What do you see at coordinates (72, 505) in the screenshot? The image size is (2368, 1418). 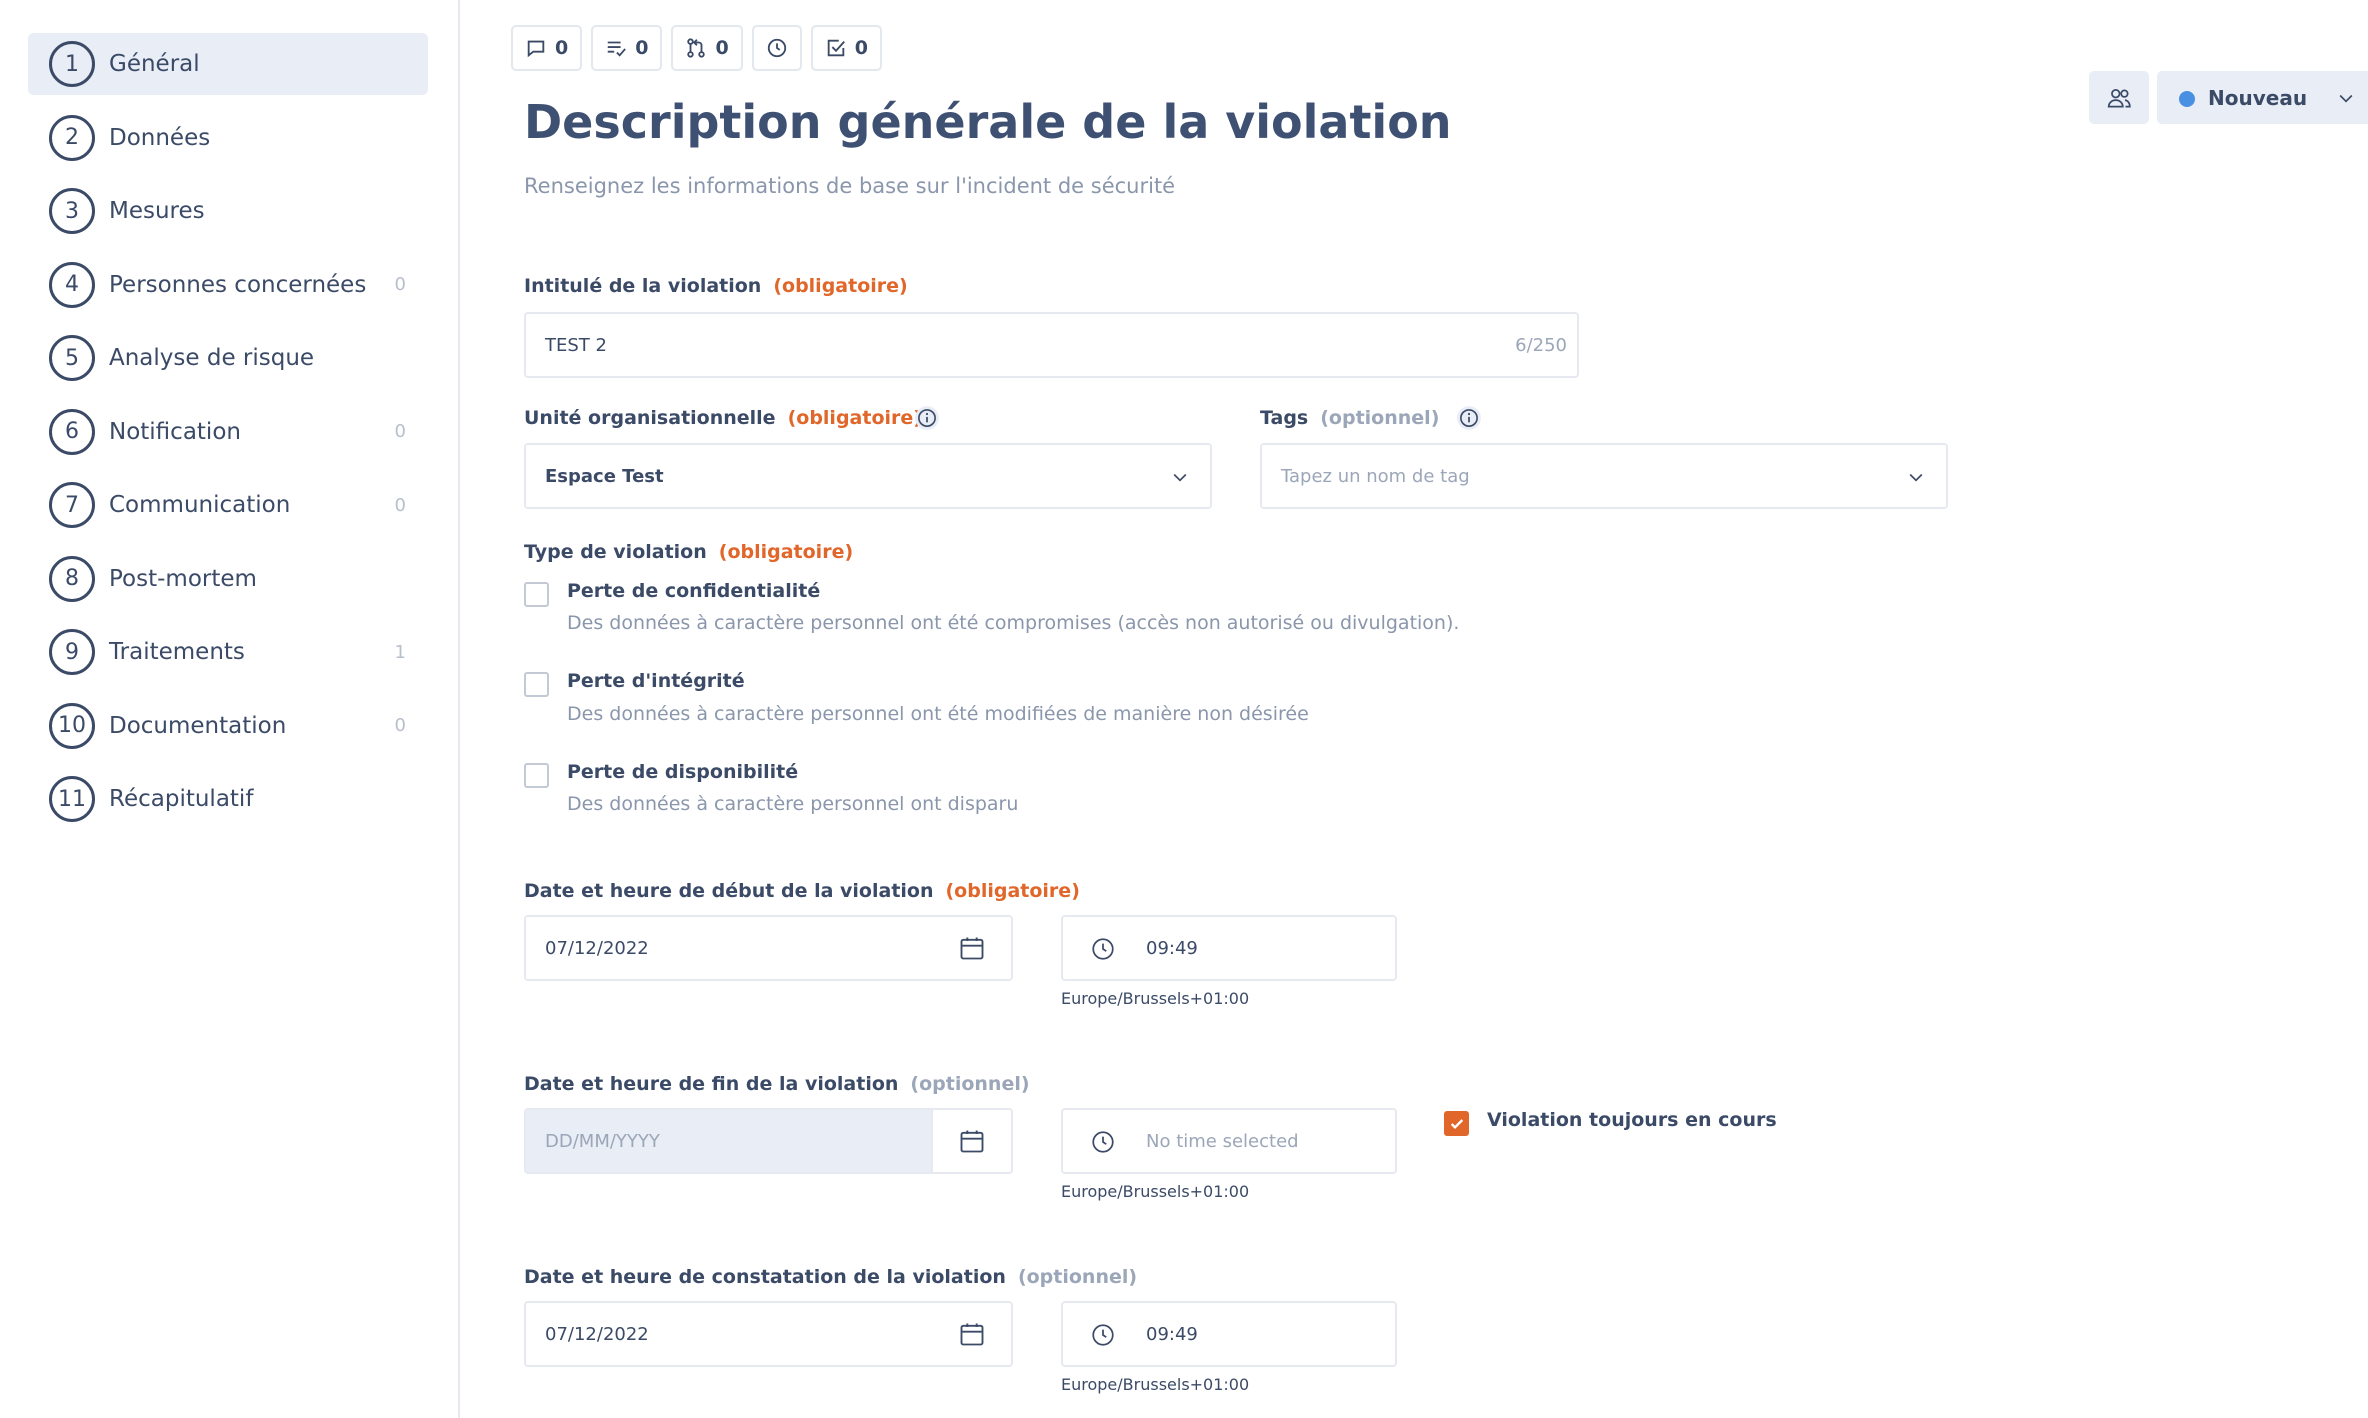 I see `step-number: 7` at bounding box center [72, 505].